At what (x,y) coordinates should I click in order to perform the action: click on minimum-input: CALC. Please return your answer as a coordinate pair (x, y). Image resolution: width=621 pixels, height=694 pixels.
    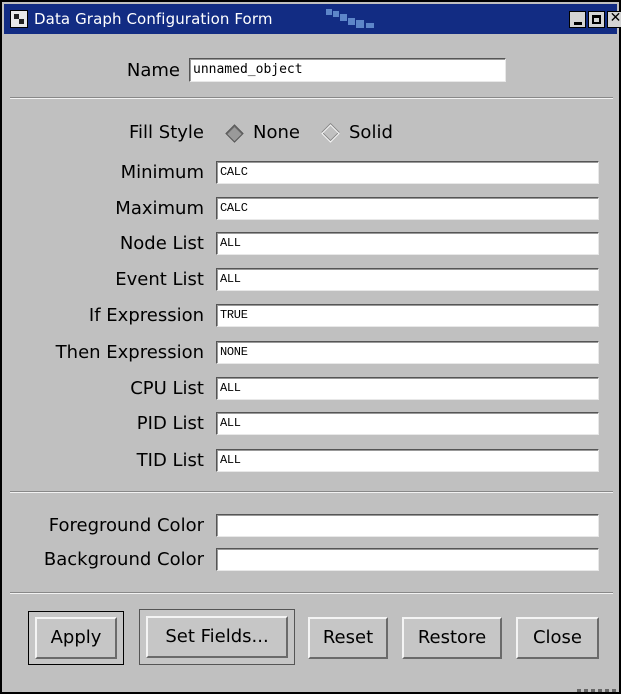
    Looking at the image, I should click on (407, 172).